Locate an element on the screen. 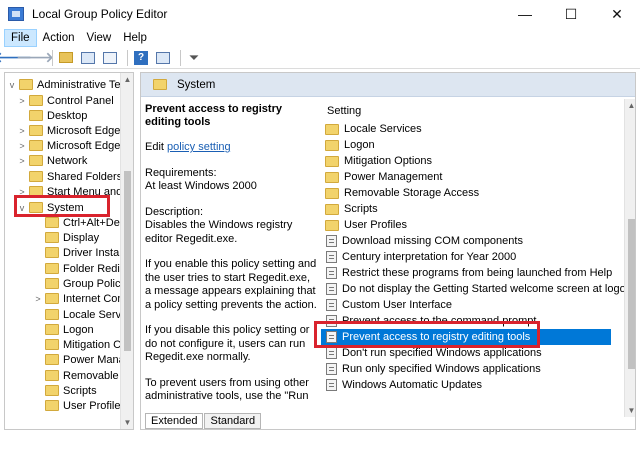 The width and height of the screenshot is (640, 450). list-item-label: Windows Automatic Updates is located at coordinates (412, 385).